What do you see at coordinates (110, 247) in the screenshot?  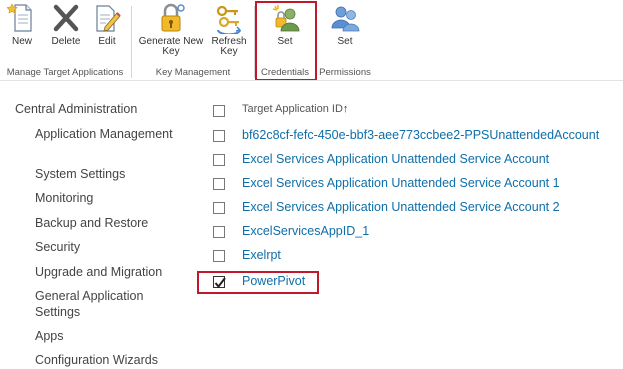 I see `nav-item-security: Security` at bounding box center [110, 247].